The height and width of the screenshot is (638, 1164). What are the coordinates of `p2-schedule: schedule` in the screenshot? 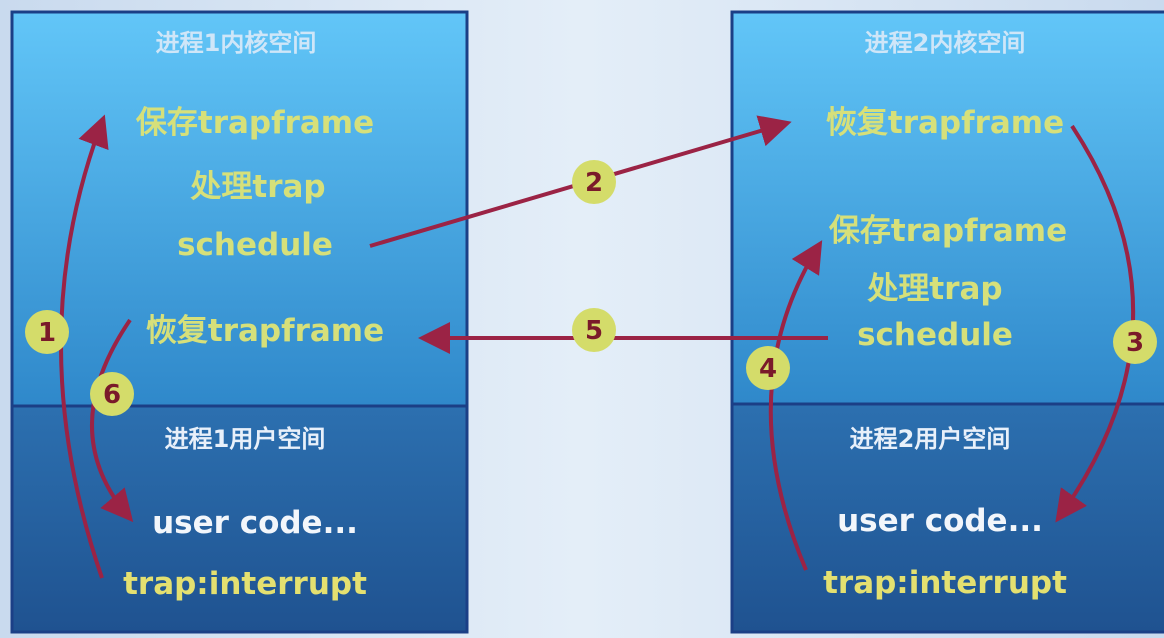 It's located at (935, 335).